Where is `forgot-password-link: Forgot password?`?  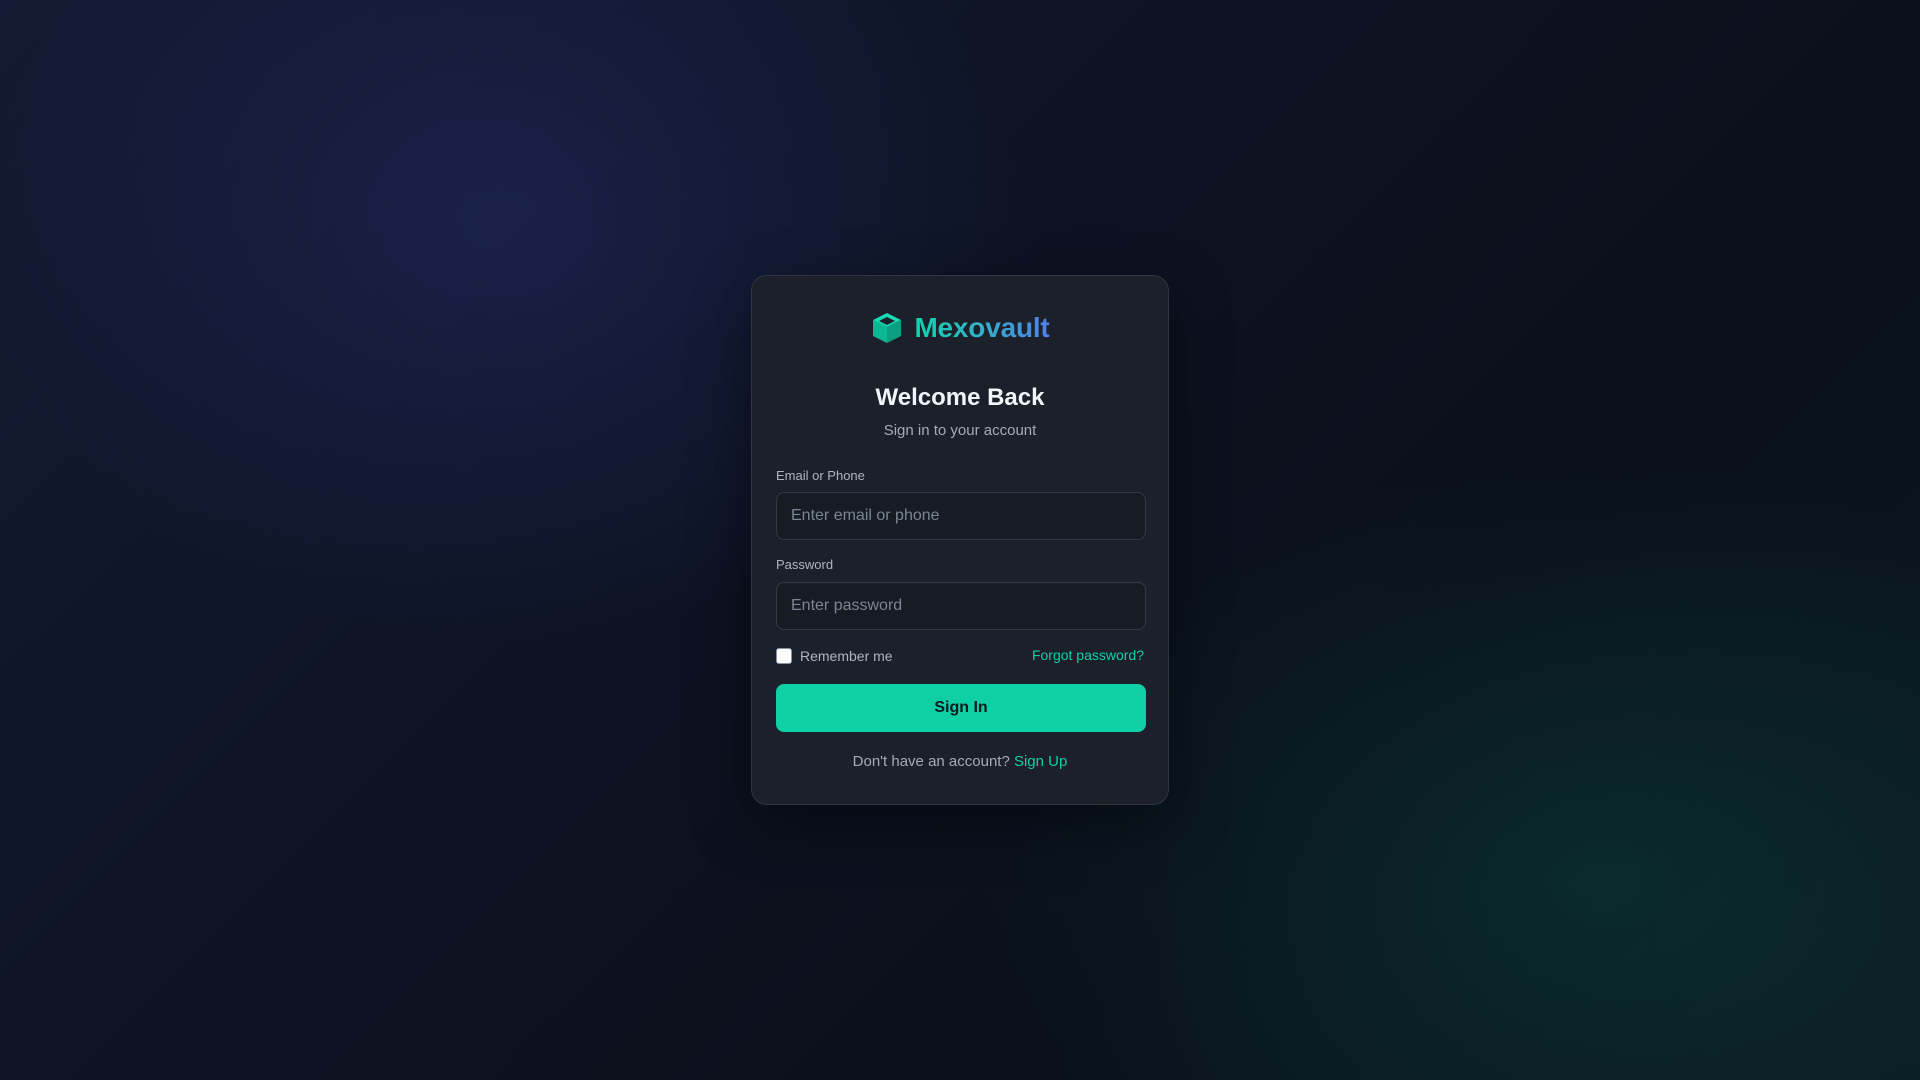 forgot-password-link: Forgot password? is located at coordinates (1088, 655).